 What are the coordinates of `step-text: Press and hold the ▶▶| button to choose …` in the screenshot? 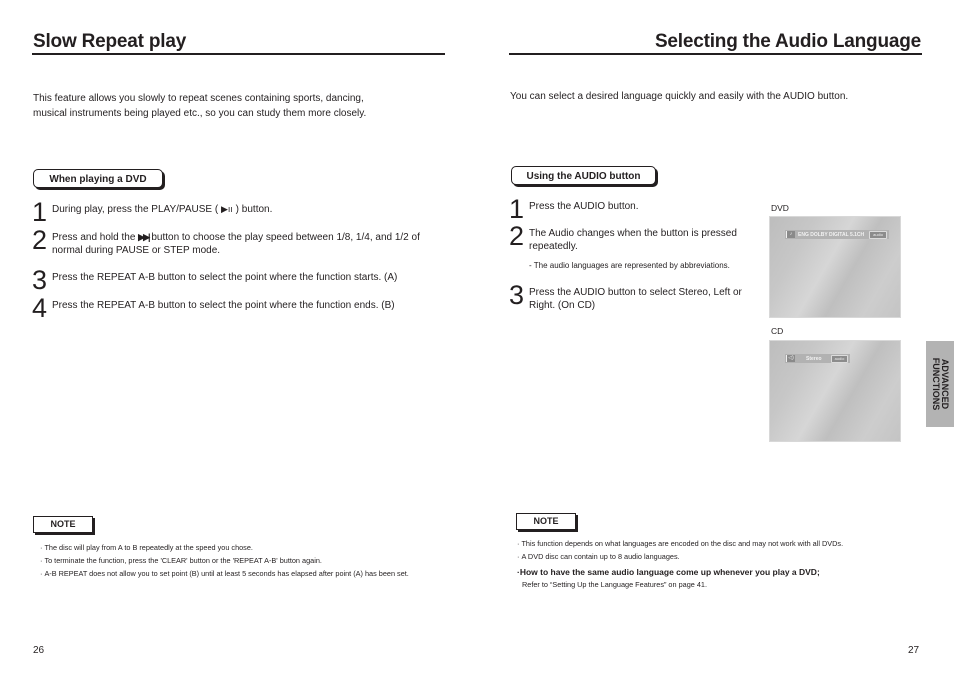 It's located at (247, 243).